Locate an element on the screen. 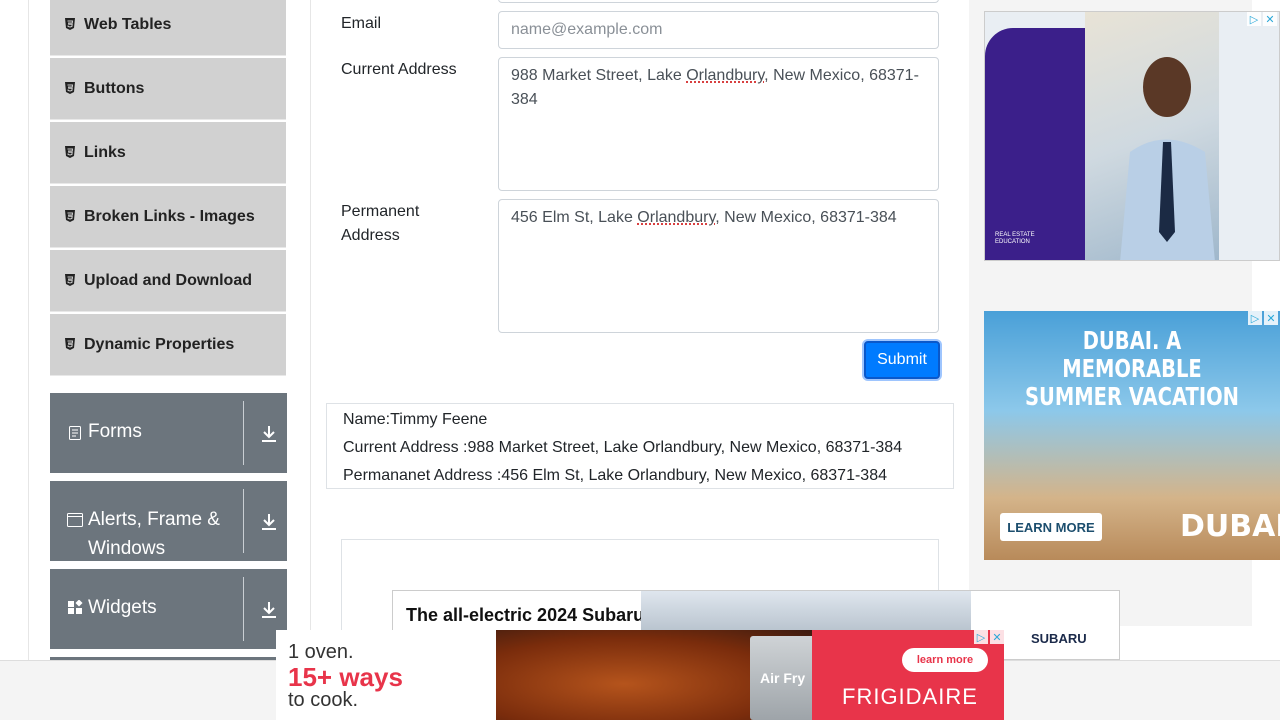 This screenshot has height=720, width=1280. text-part: , New Mexico, 68371-384 is located at coordinates (806, 217).